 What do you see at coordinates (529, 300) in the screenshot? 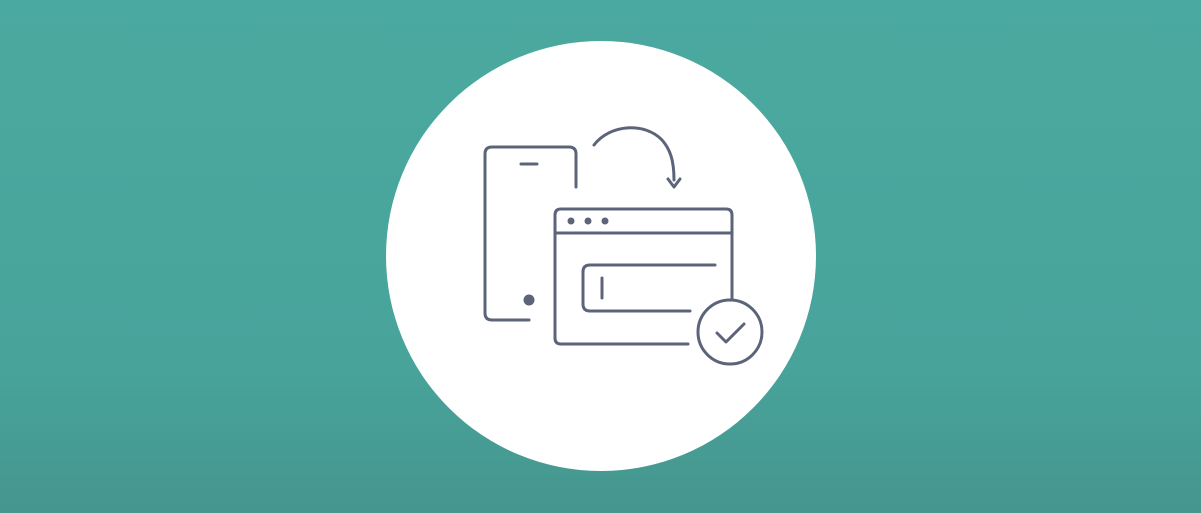
I see `phone-home-button-icon` at bounding box center [529, 300].